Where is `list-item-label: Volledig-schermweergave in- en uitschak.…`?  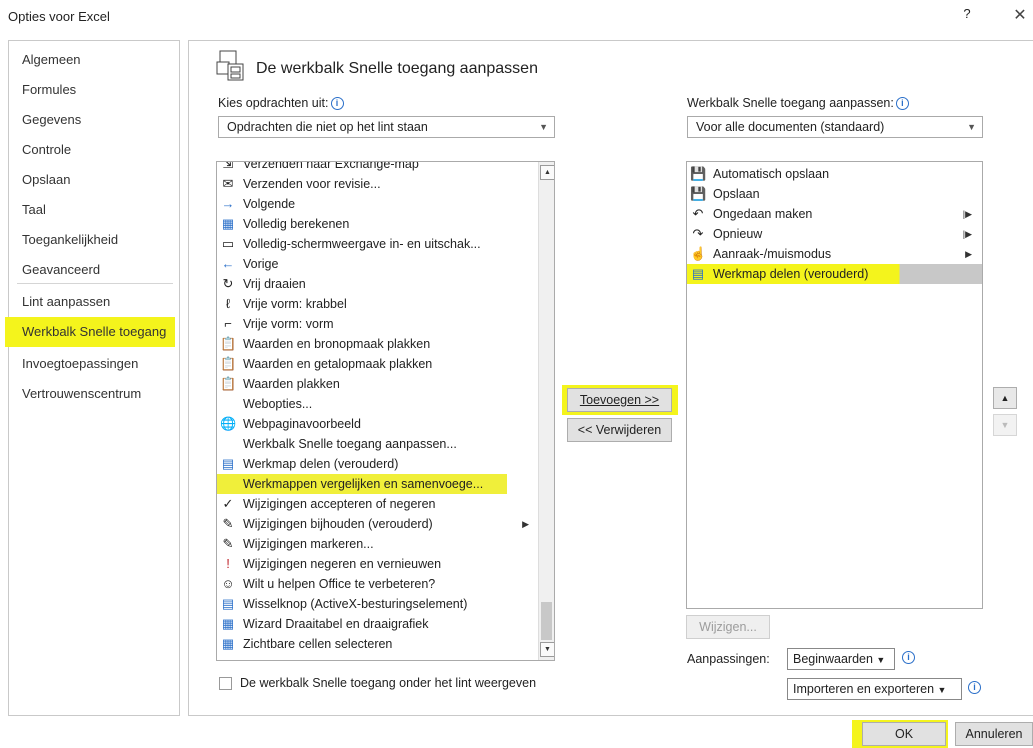
list-item-label: Volledig-schermweergave in- en uitschak.… is located at coordinates (362, 244).